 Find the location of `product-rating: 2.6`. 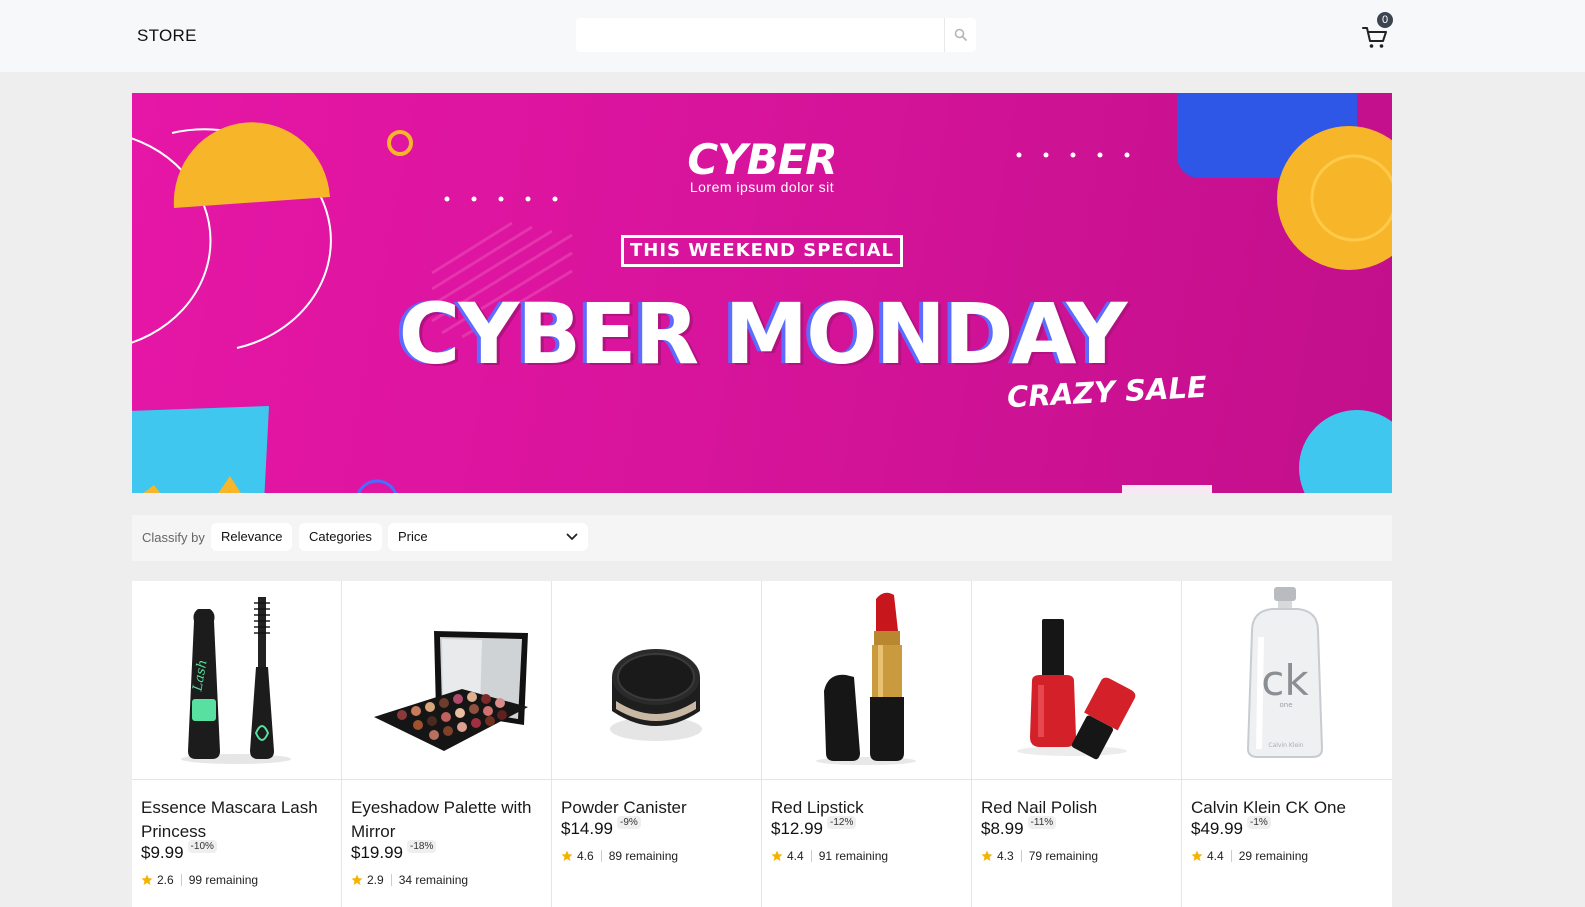

product-rating: 2.6 is located at coordinates (165, 880).